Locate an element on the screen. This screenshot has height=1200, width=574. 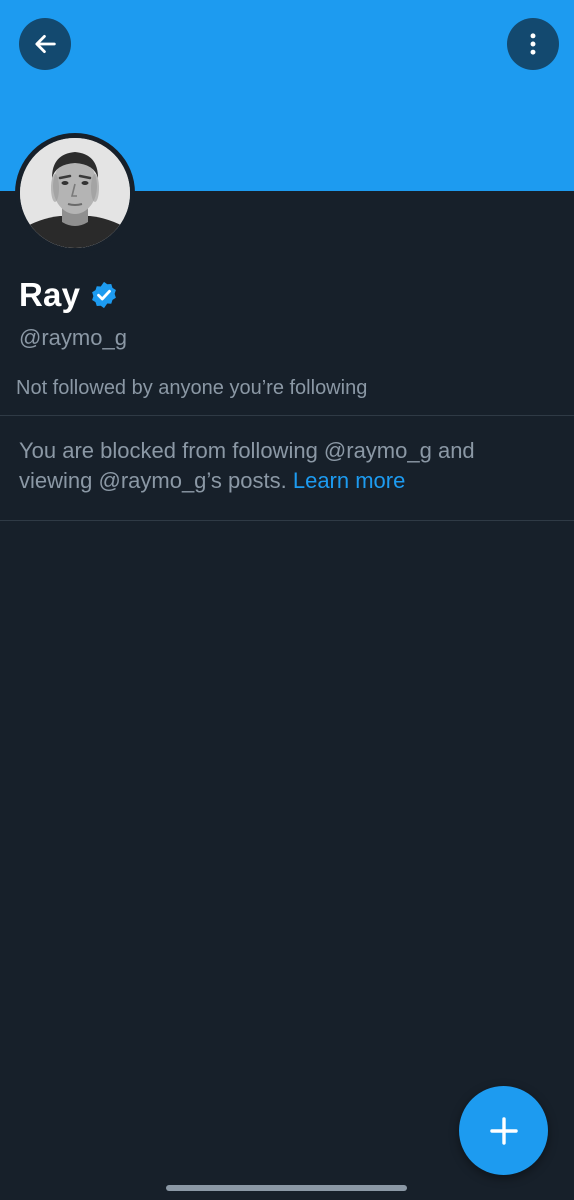
profile-name-row: Ray is located at coordinates (69, 295).